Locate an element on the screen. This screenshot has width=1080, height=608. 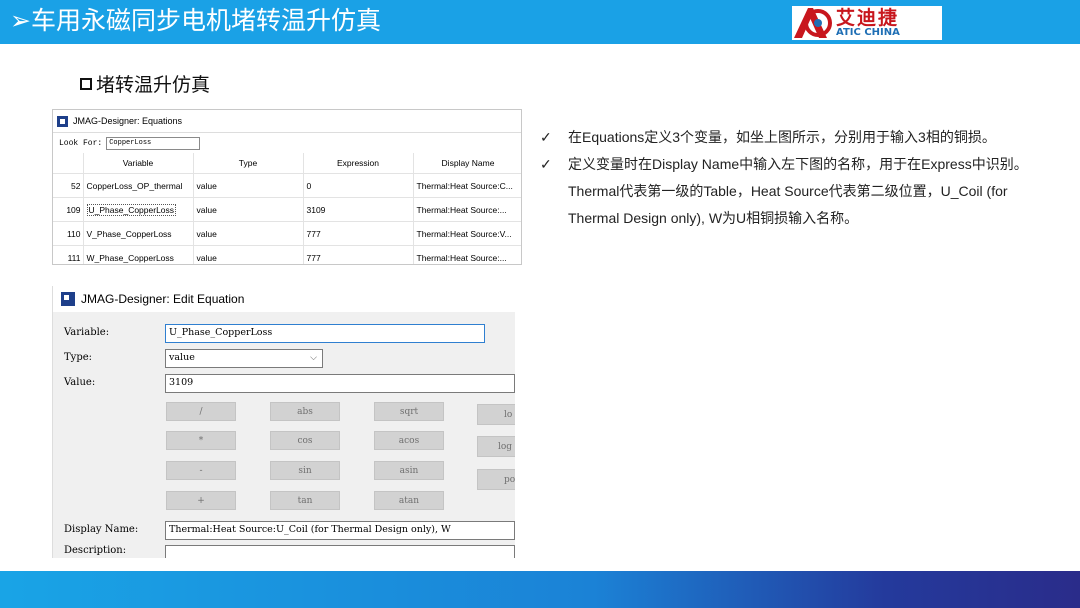
column-header-variable: Variable is located at coordinates (138, 163).